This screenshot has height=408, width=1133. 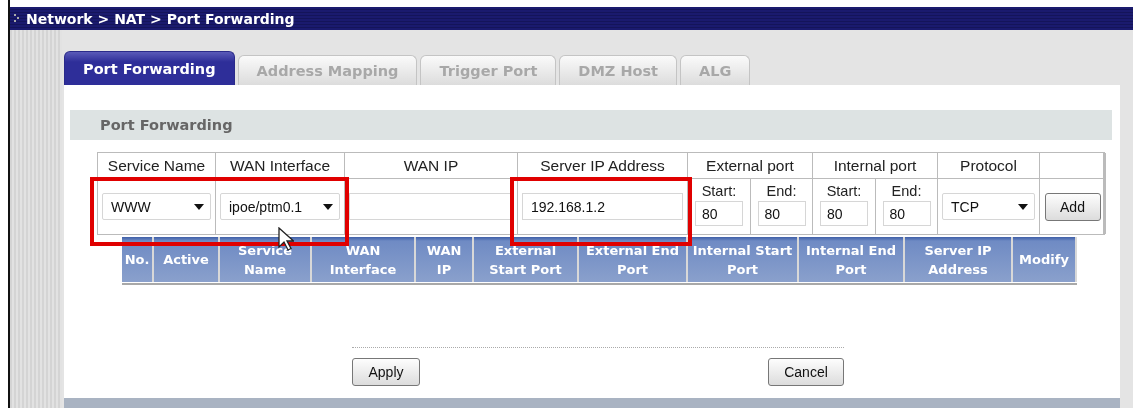 I want to click on column-header: Service Name, so click(x=157, y=166).